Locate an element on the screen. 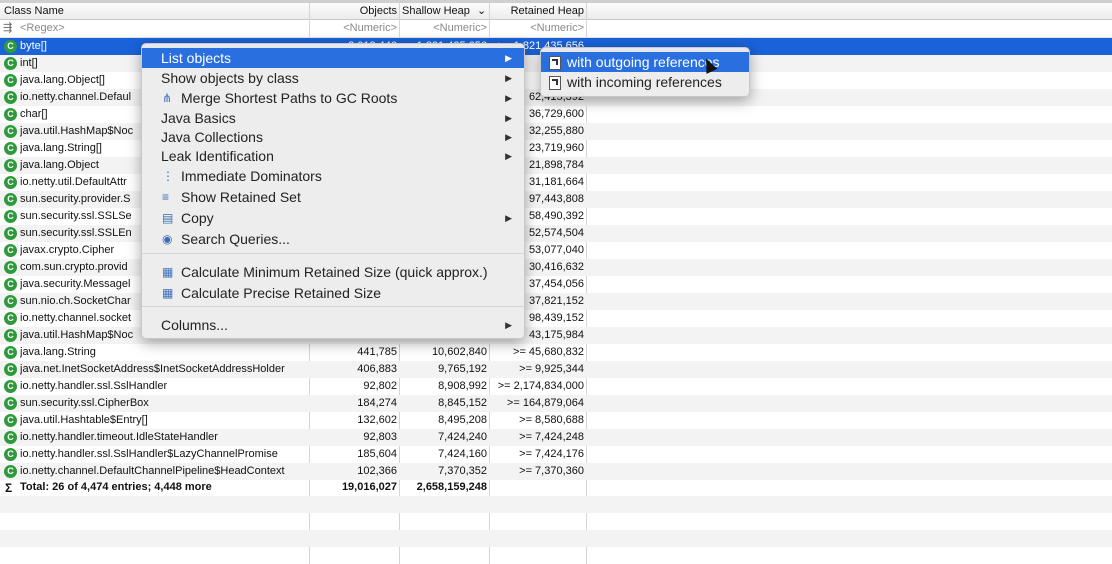 The image size is (1112, 564). objects-filter-input: <Numeric> is located at coordinates (353, 28).